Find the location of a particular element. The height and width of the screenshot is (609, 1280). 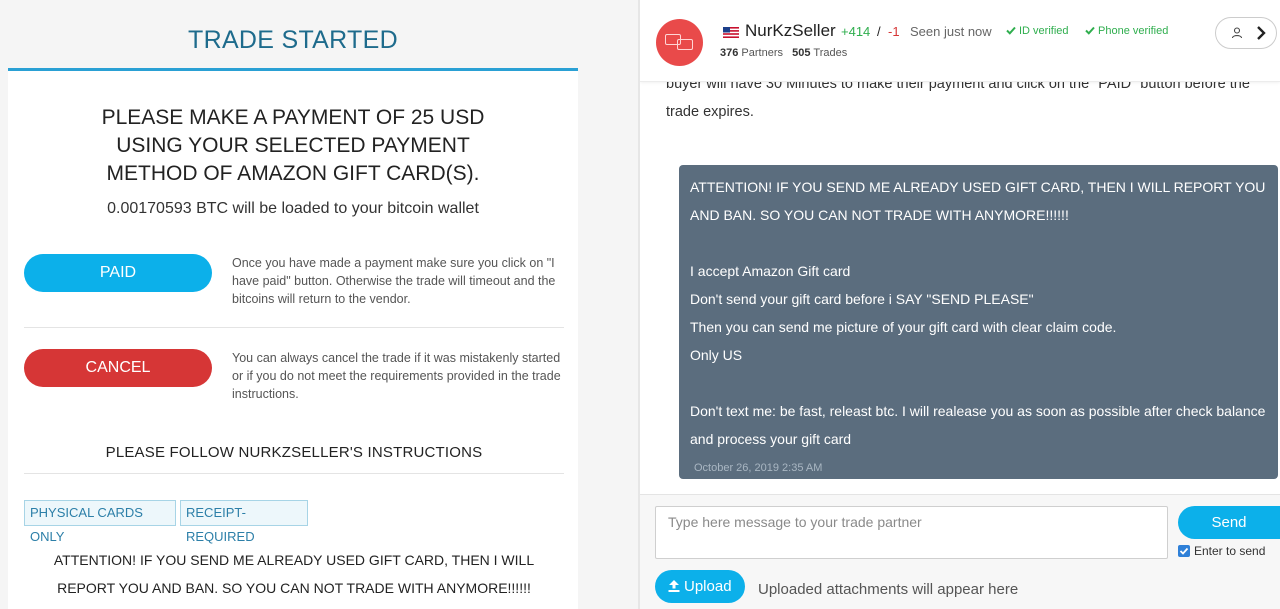

upload-label: Upload is located at coordinates (708, 586).